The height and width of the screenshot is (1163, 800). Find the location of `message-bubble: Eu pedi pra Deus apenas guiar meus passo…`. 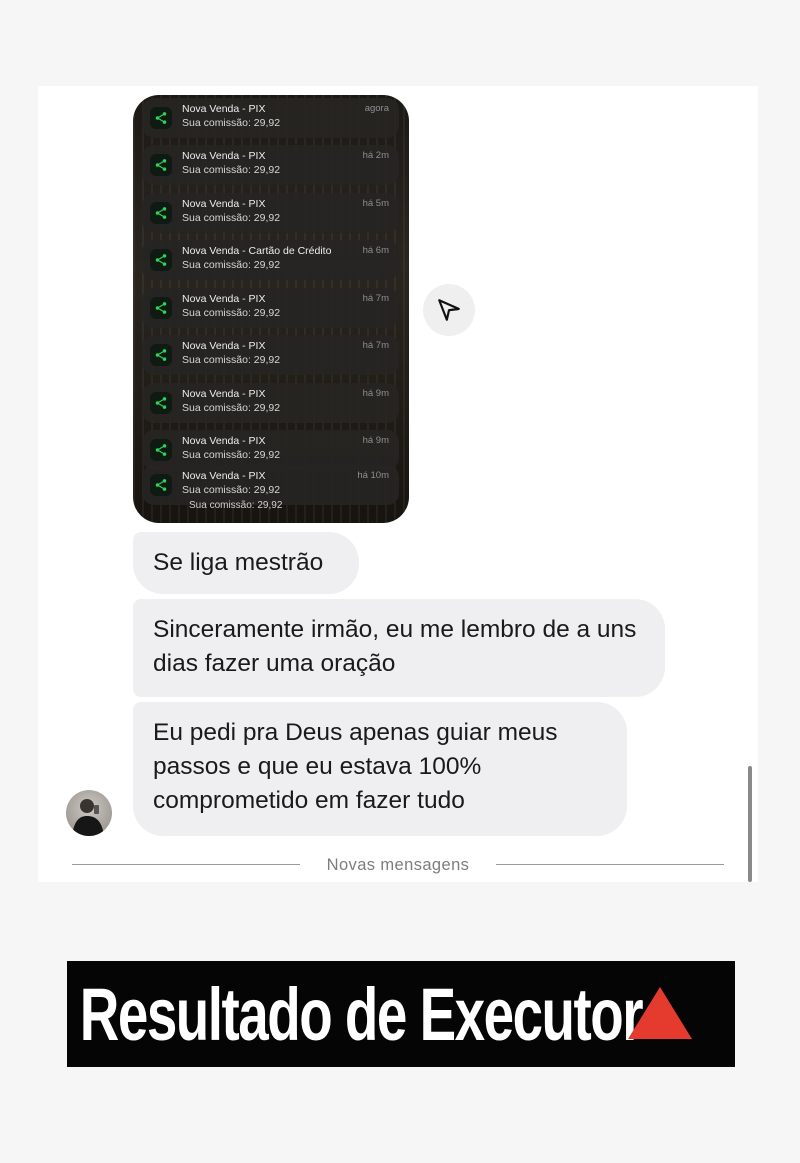

message-bubble: Eu pedi pra Deus apenas guiar meus passo… is located at coordinates (380, 769).